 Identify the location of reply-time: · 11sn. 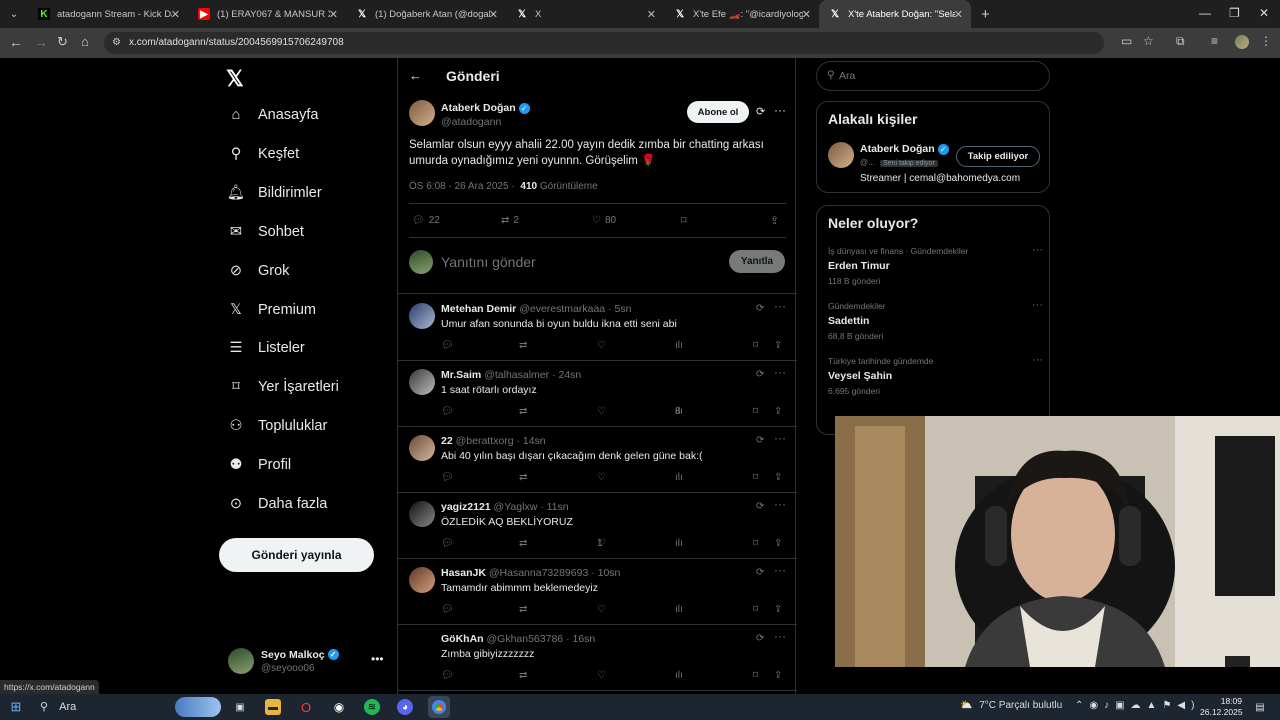
(554, 507).